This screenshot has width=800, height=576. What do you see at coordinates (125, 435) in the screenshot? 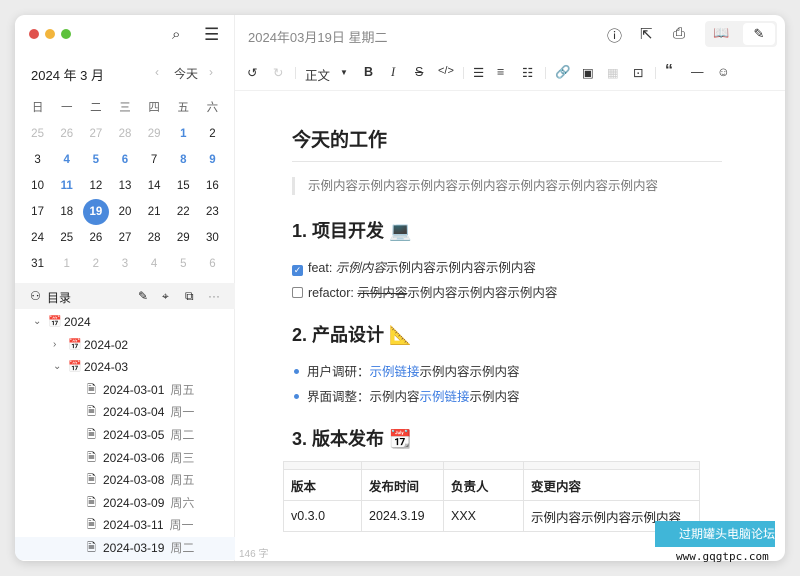
I see `tree-item: 🗎 2024-03-05 周二` at bounding box center [125, 435].